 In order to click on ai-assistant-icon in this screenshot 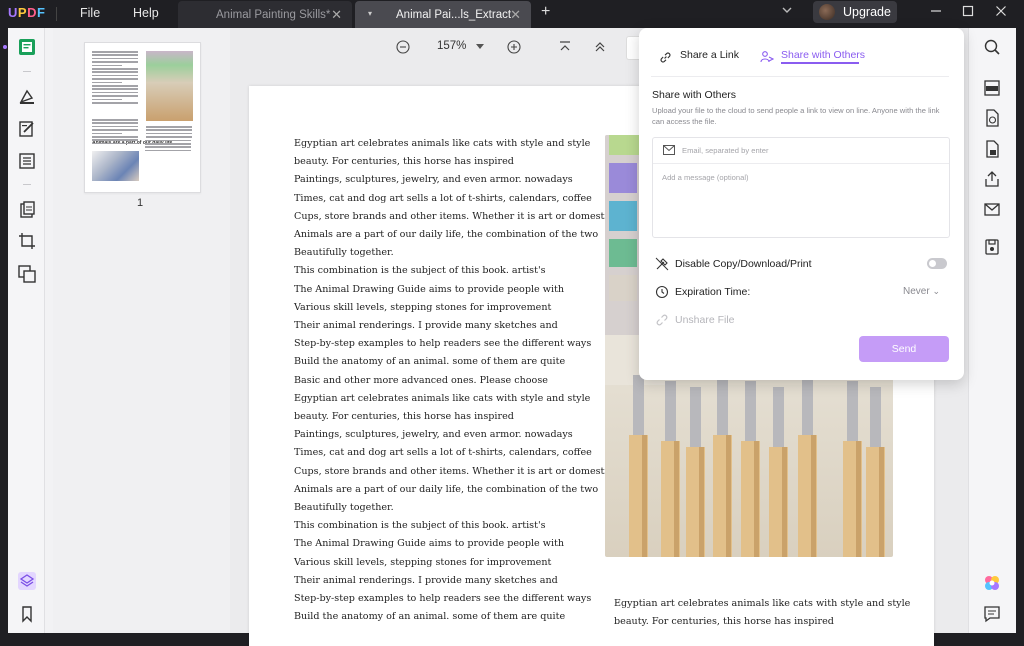, I will do `click(992, 583)`.